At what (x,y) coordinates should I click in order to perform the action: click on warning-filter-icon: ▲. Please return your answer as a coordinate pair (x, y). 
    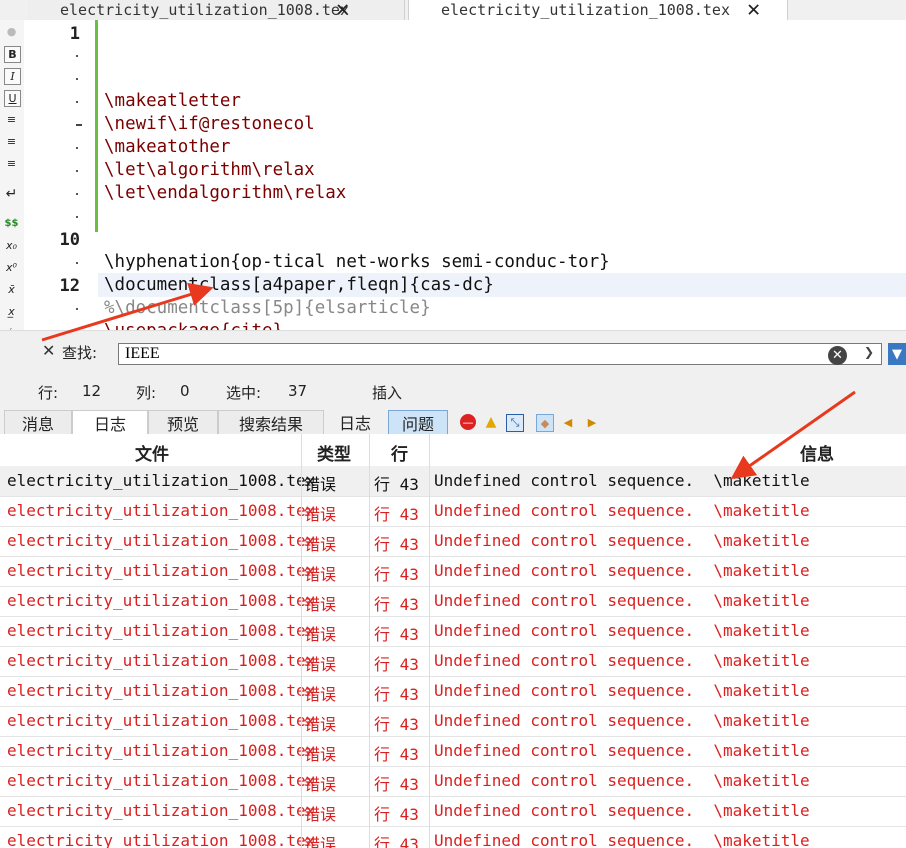
    Looking at the image, I should click on (491, 422).